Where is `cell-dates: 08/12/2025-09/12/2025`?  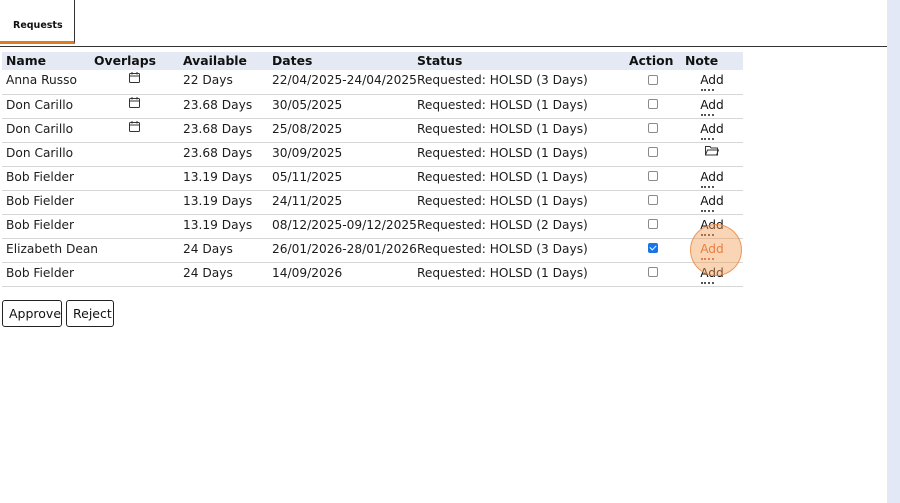 cell-dates: 08/12/2025-09/12/2025 is located at coordinates (342, 226).